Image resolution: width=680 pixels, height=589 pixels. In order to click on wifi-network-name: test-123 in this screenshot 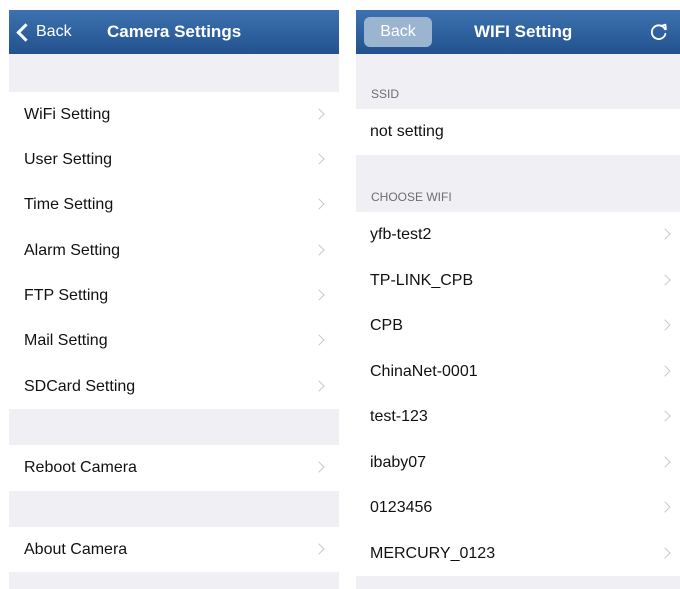, I will do `click(399, 416)`.